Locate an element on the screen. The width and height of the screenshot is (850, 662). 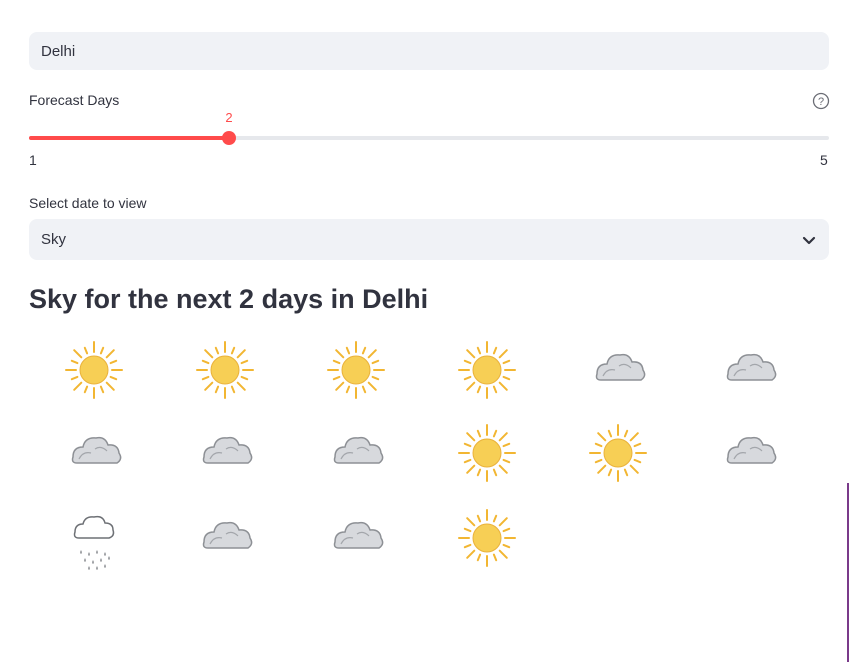
page-title: Sky for the next 2 days in Delhi is located at coordinates (229, 299).